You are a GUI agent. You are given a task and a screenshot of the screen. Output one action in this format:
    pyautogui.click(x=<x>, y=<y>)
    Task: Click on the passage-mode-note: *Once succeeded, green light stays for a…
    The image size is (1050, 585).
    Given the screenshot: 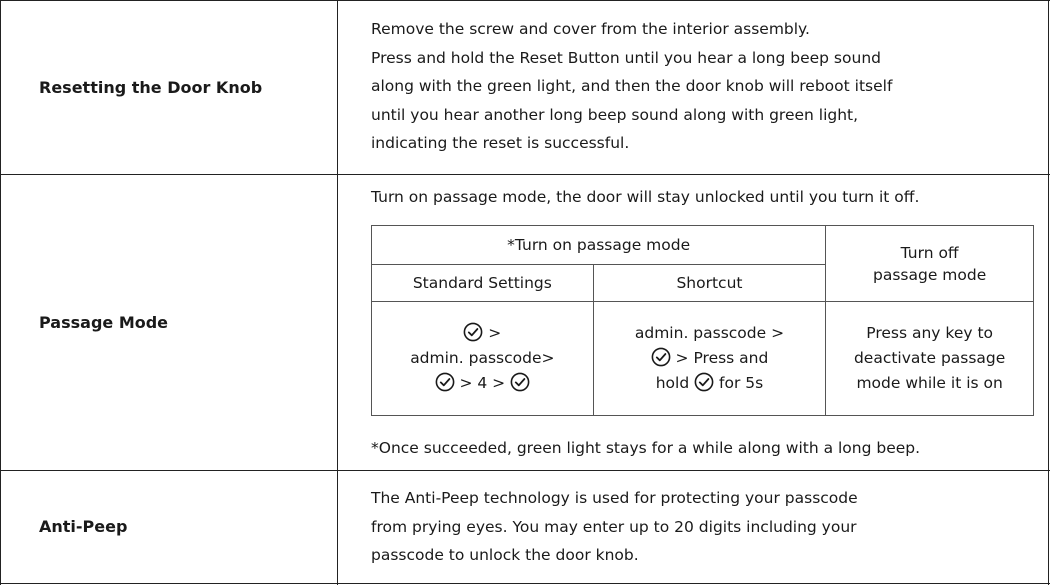 What is the action you would take?
    pyautogui.click(x=646, y=448)
    